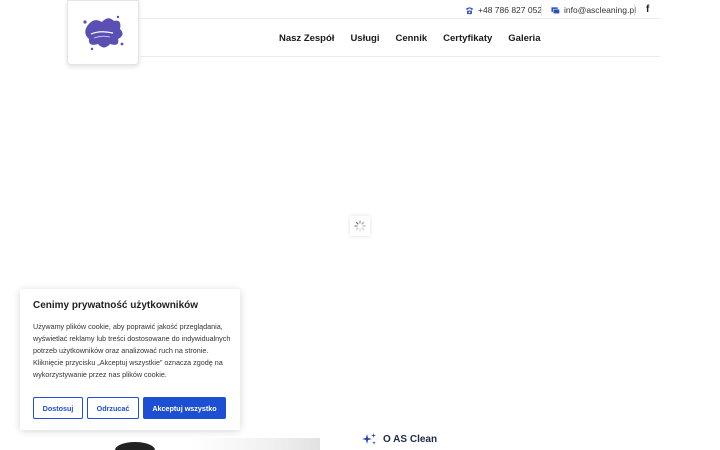  I want to click on about-heading: O AS Clean, so click(399, 439).